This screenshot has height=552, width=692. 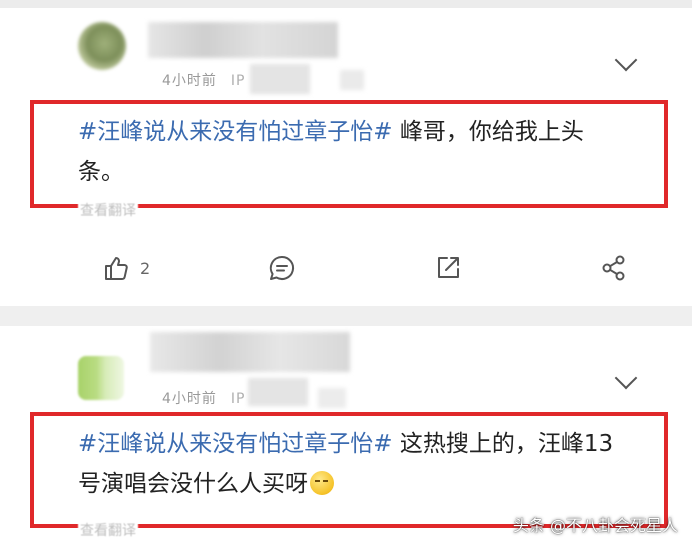 I want to click on share-icon, so click(x=613, y=268).